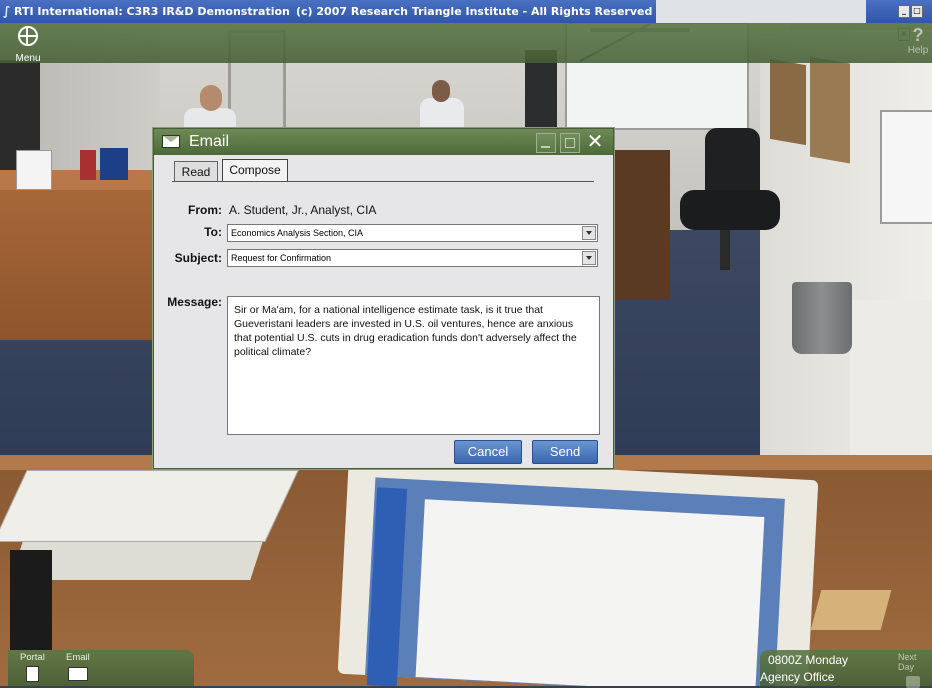  I want to click on pc-tower, so click(31, 600).